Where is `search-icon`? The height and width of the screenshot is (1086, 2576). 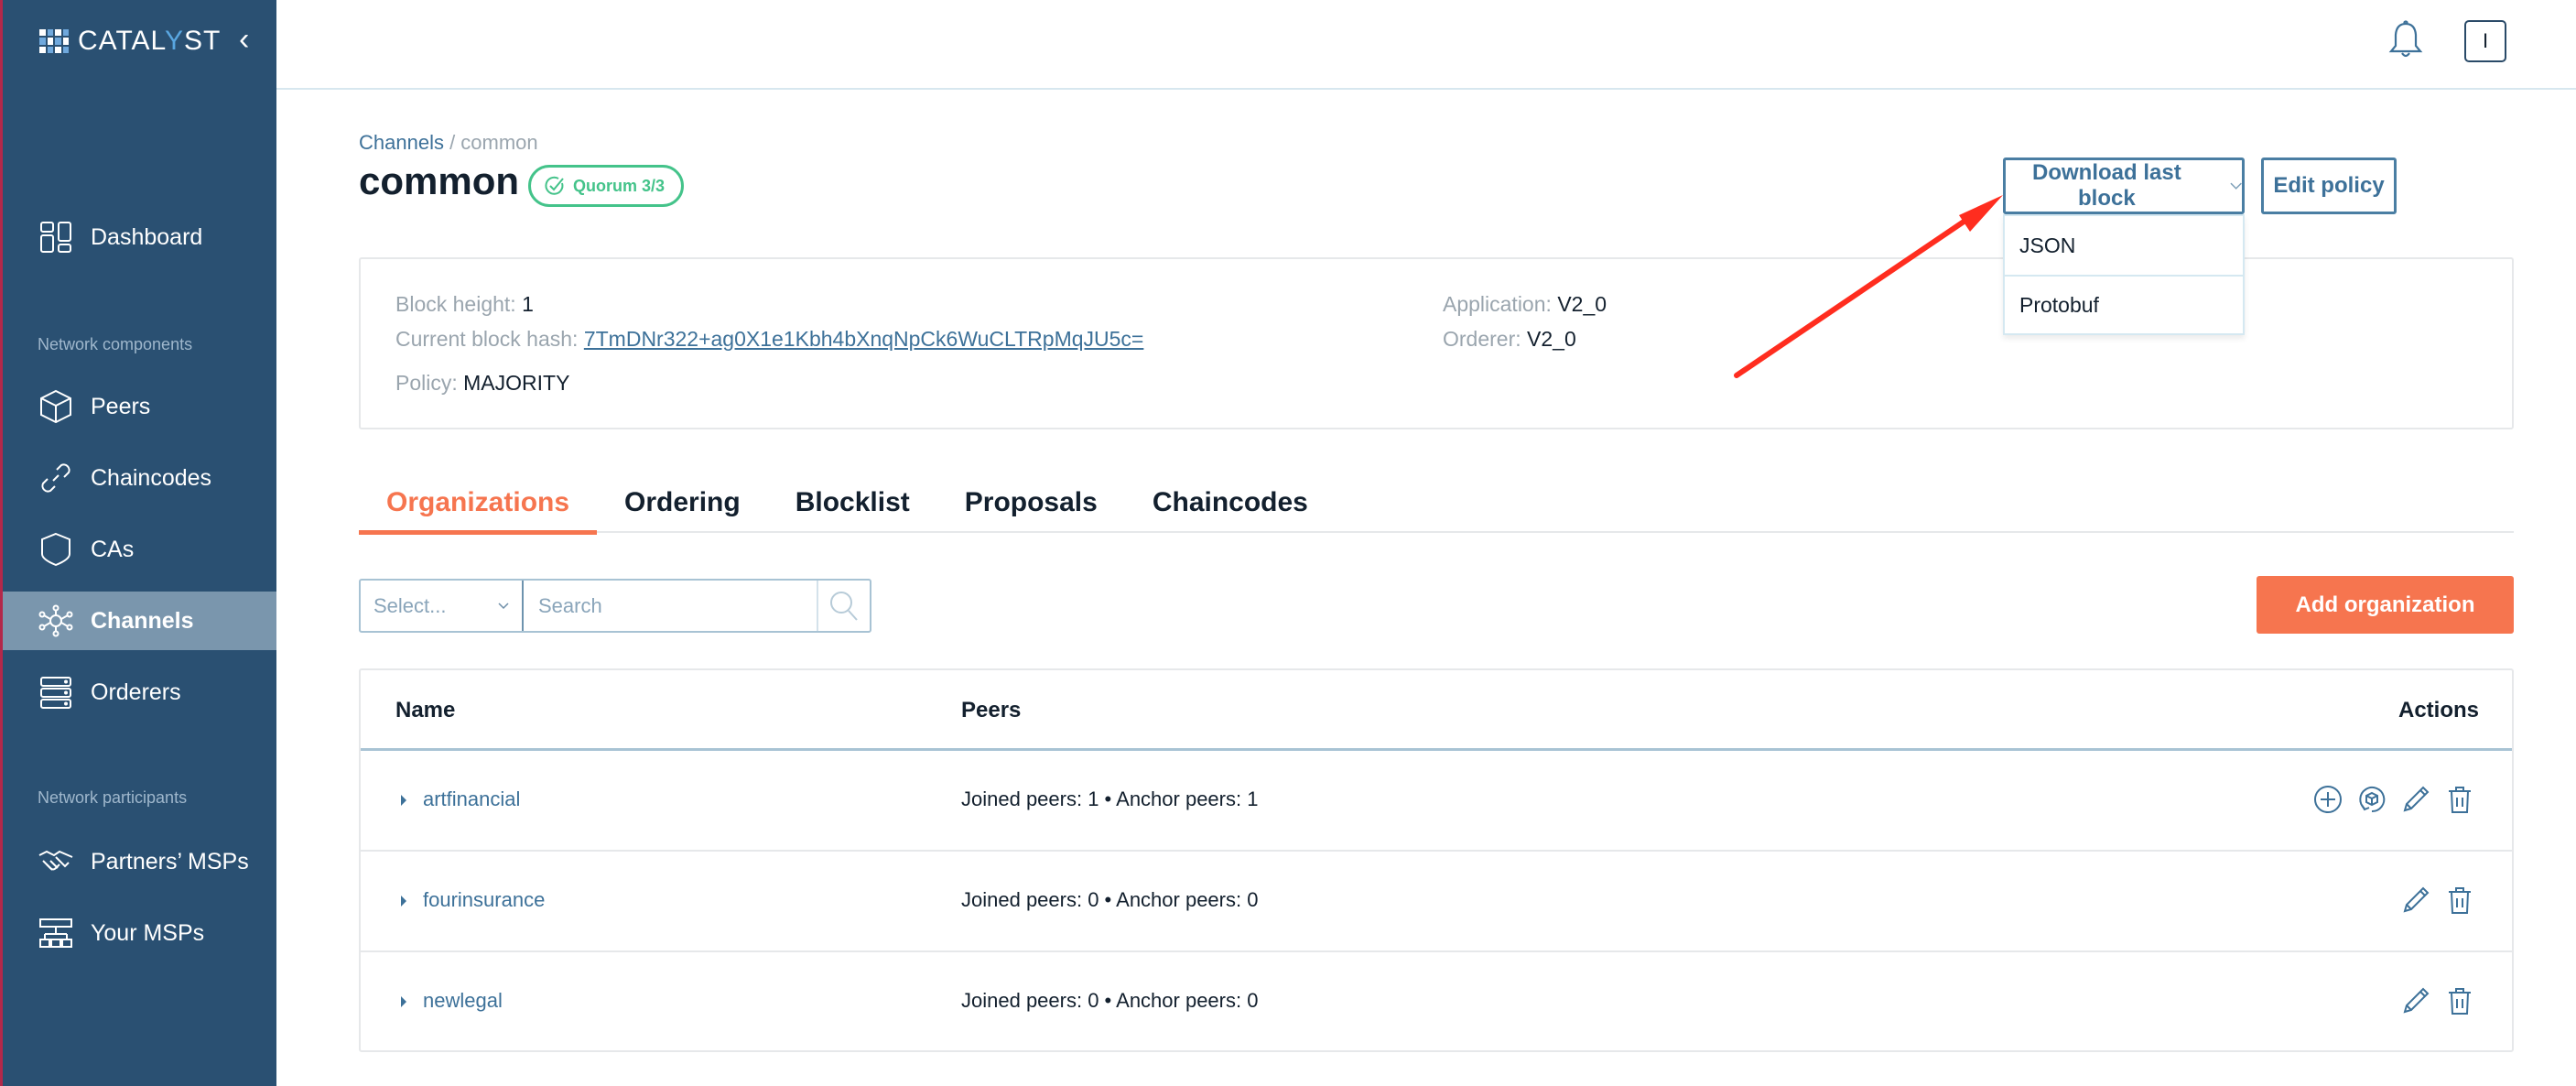 search-icon is located at coordinates (844, 606).